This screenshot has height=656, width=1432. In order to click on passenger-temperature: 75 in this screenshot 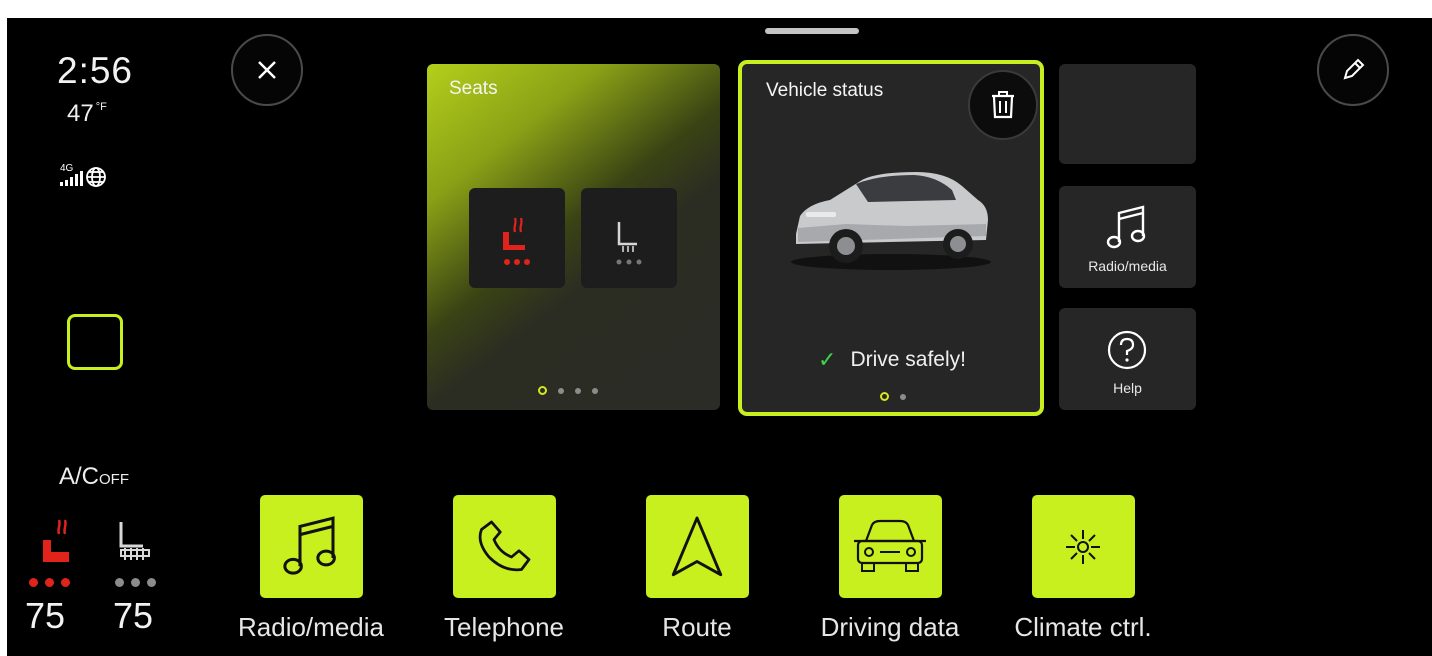, I will do `click(133, 616)`.